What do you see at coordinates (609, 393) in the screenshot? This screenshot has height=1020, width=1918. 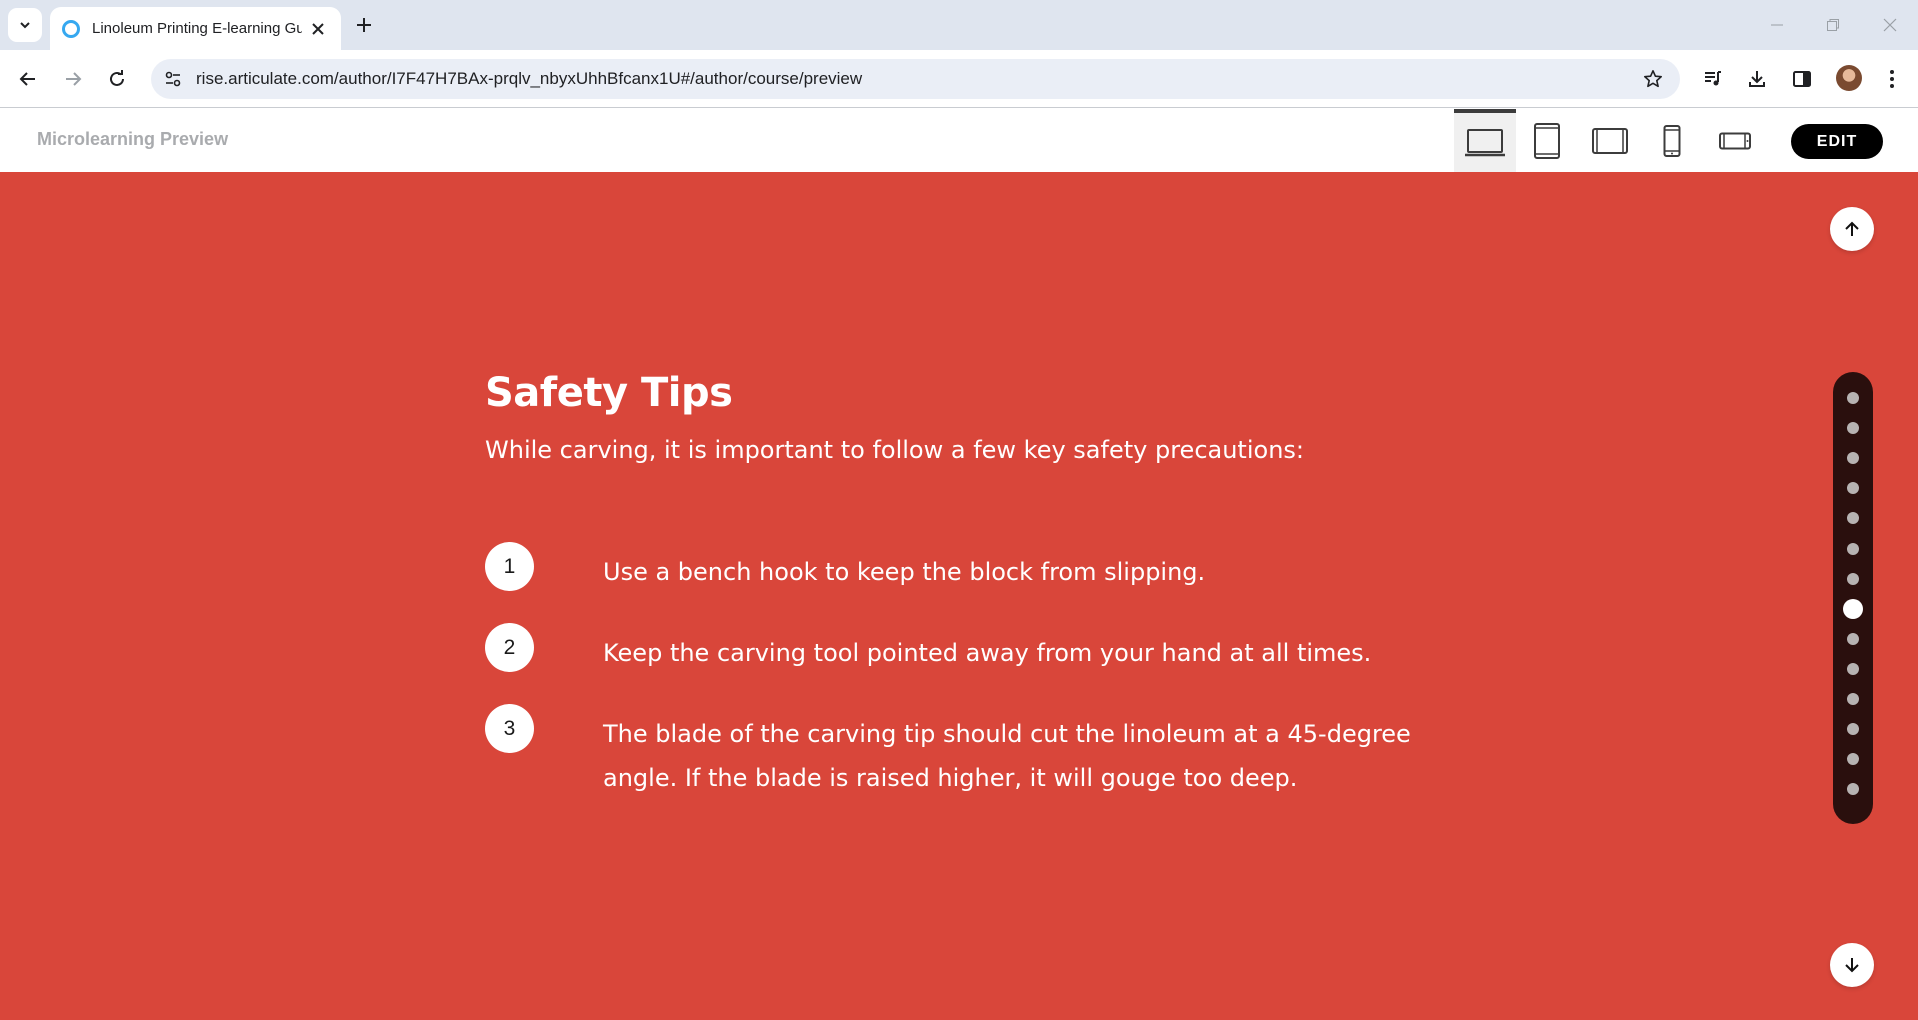 I see `lesson-heading: Safety Tips` at bounding box center [609, 393].